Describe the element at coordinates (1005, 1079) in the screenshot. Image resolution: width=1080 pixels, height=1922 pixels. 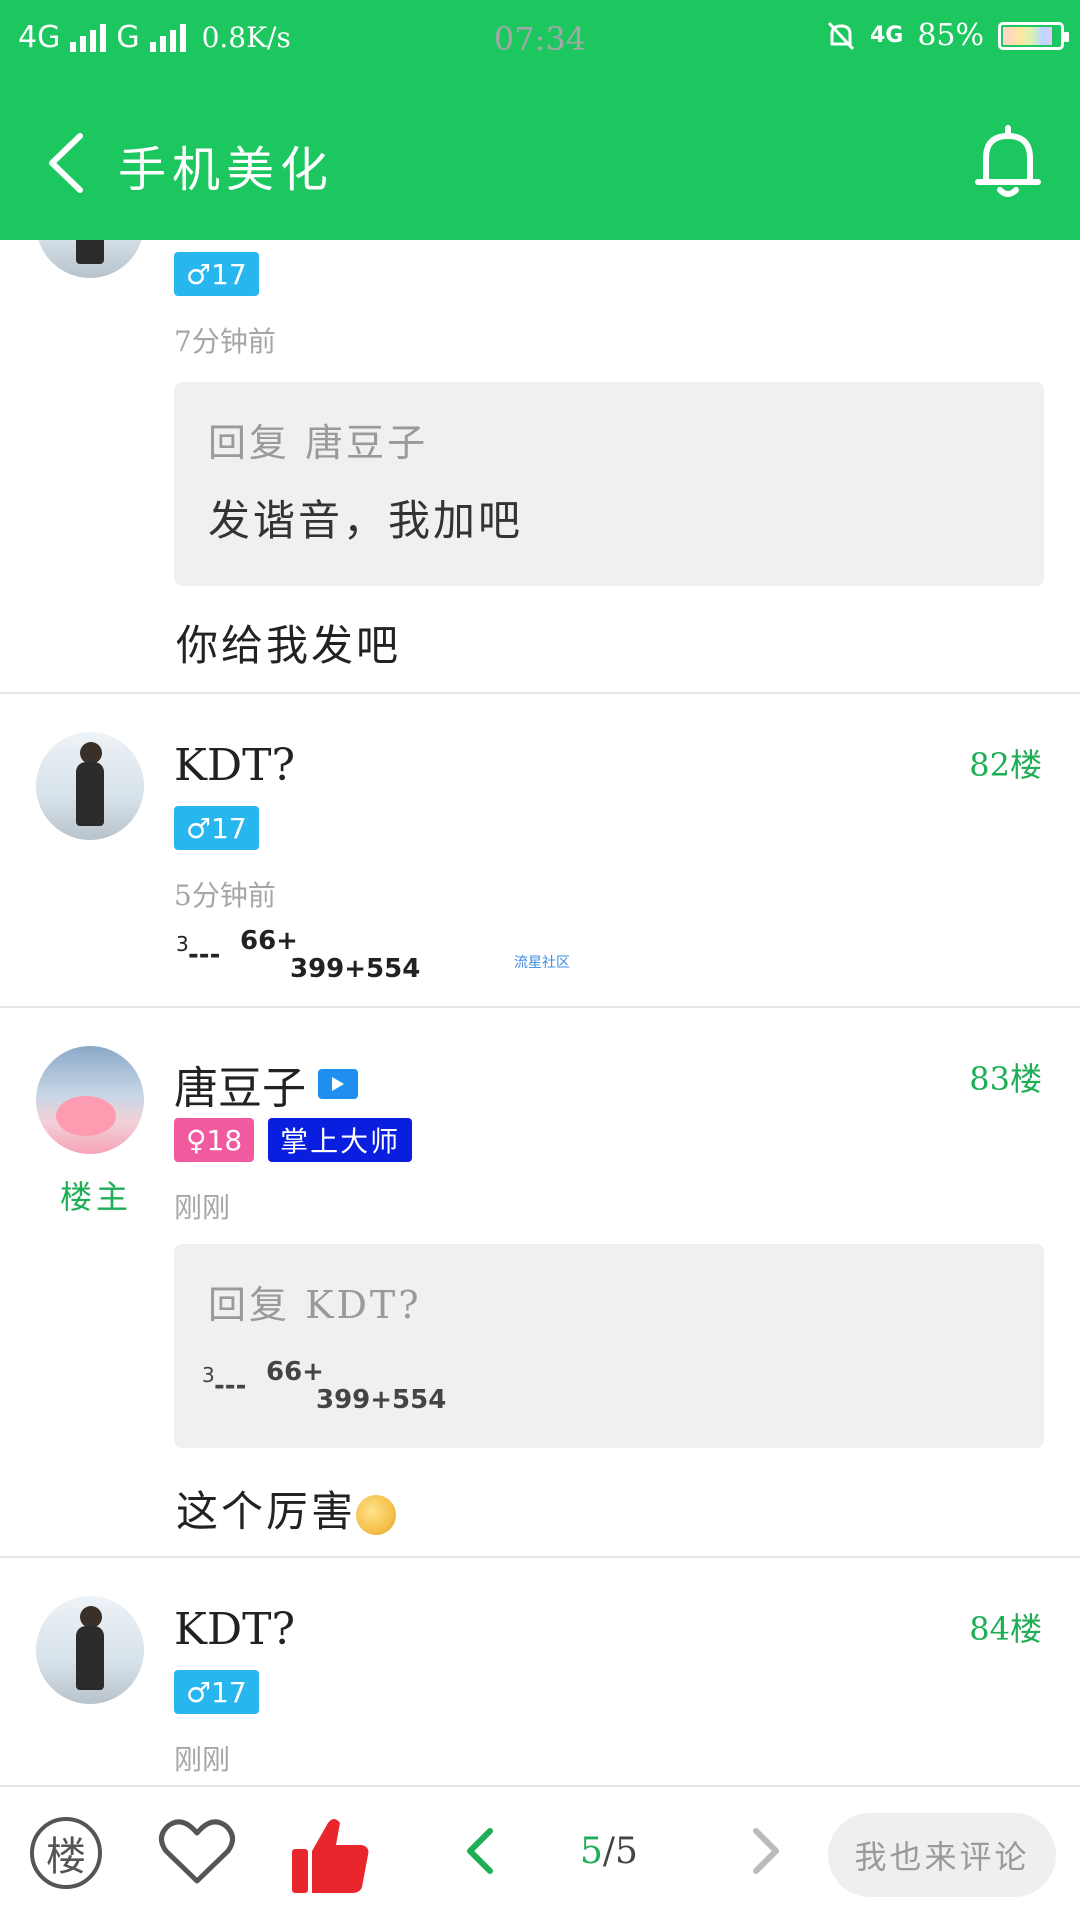
I see `floor-number: 83楼` at that location.